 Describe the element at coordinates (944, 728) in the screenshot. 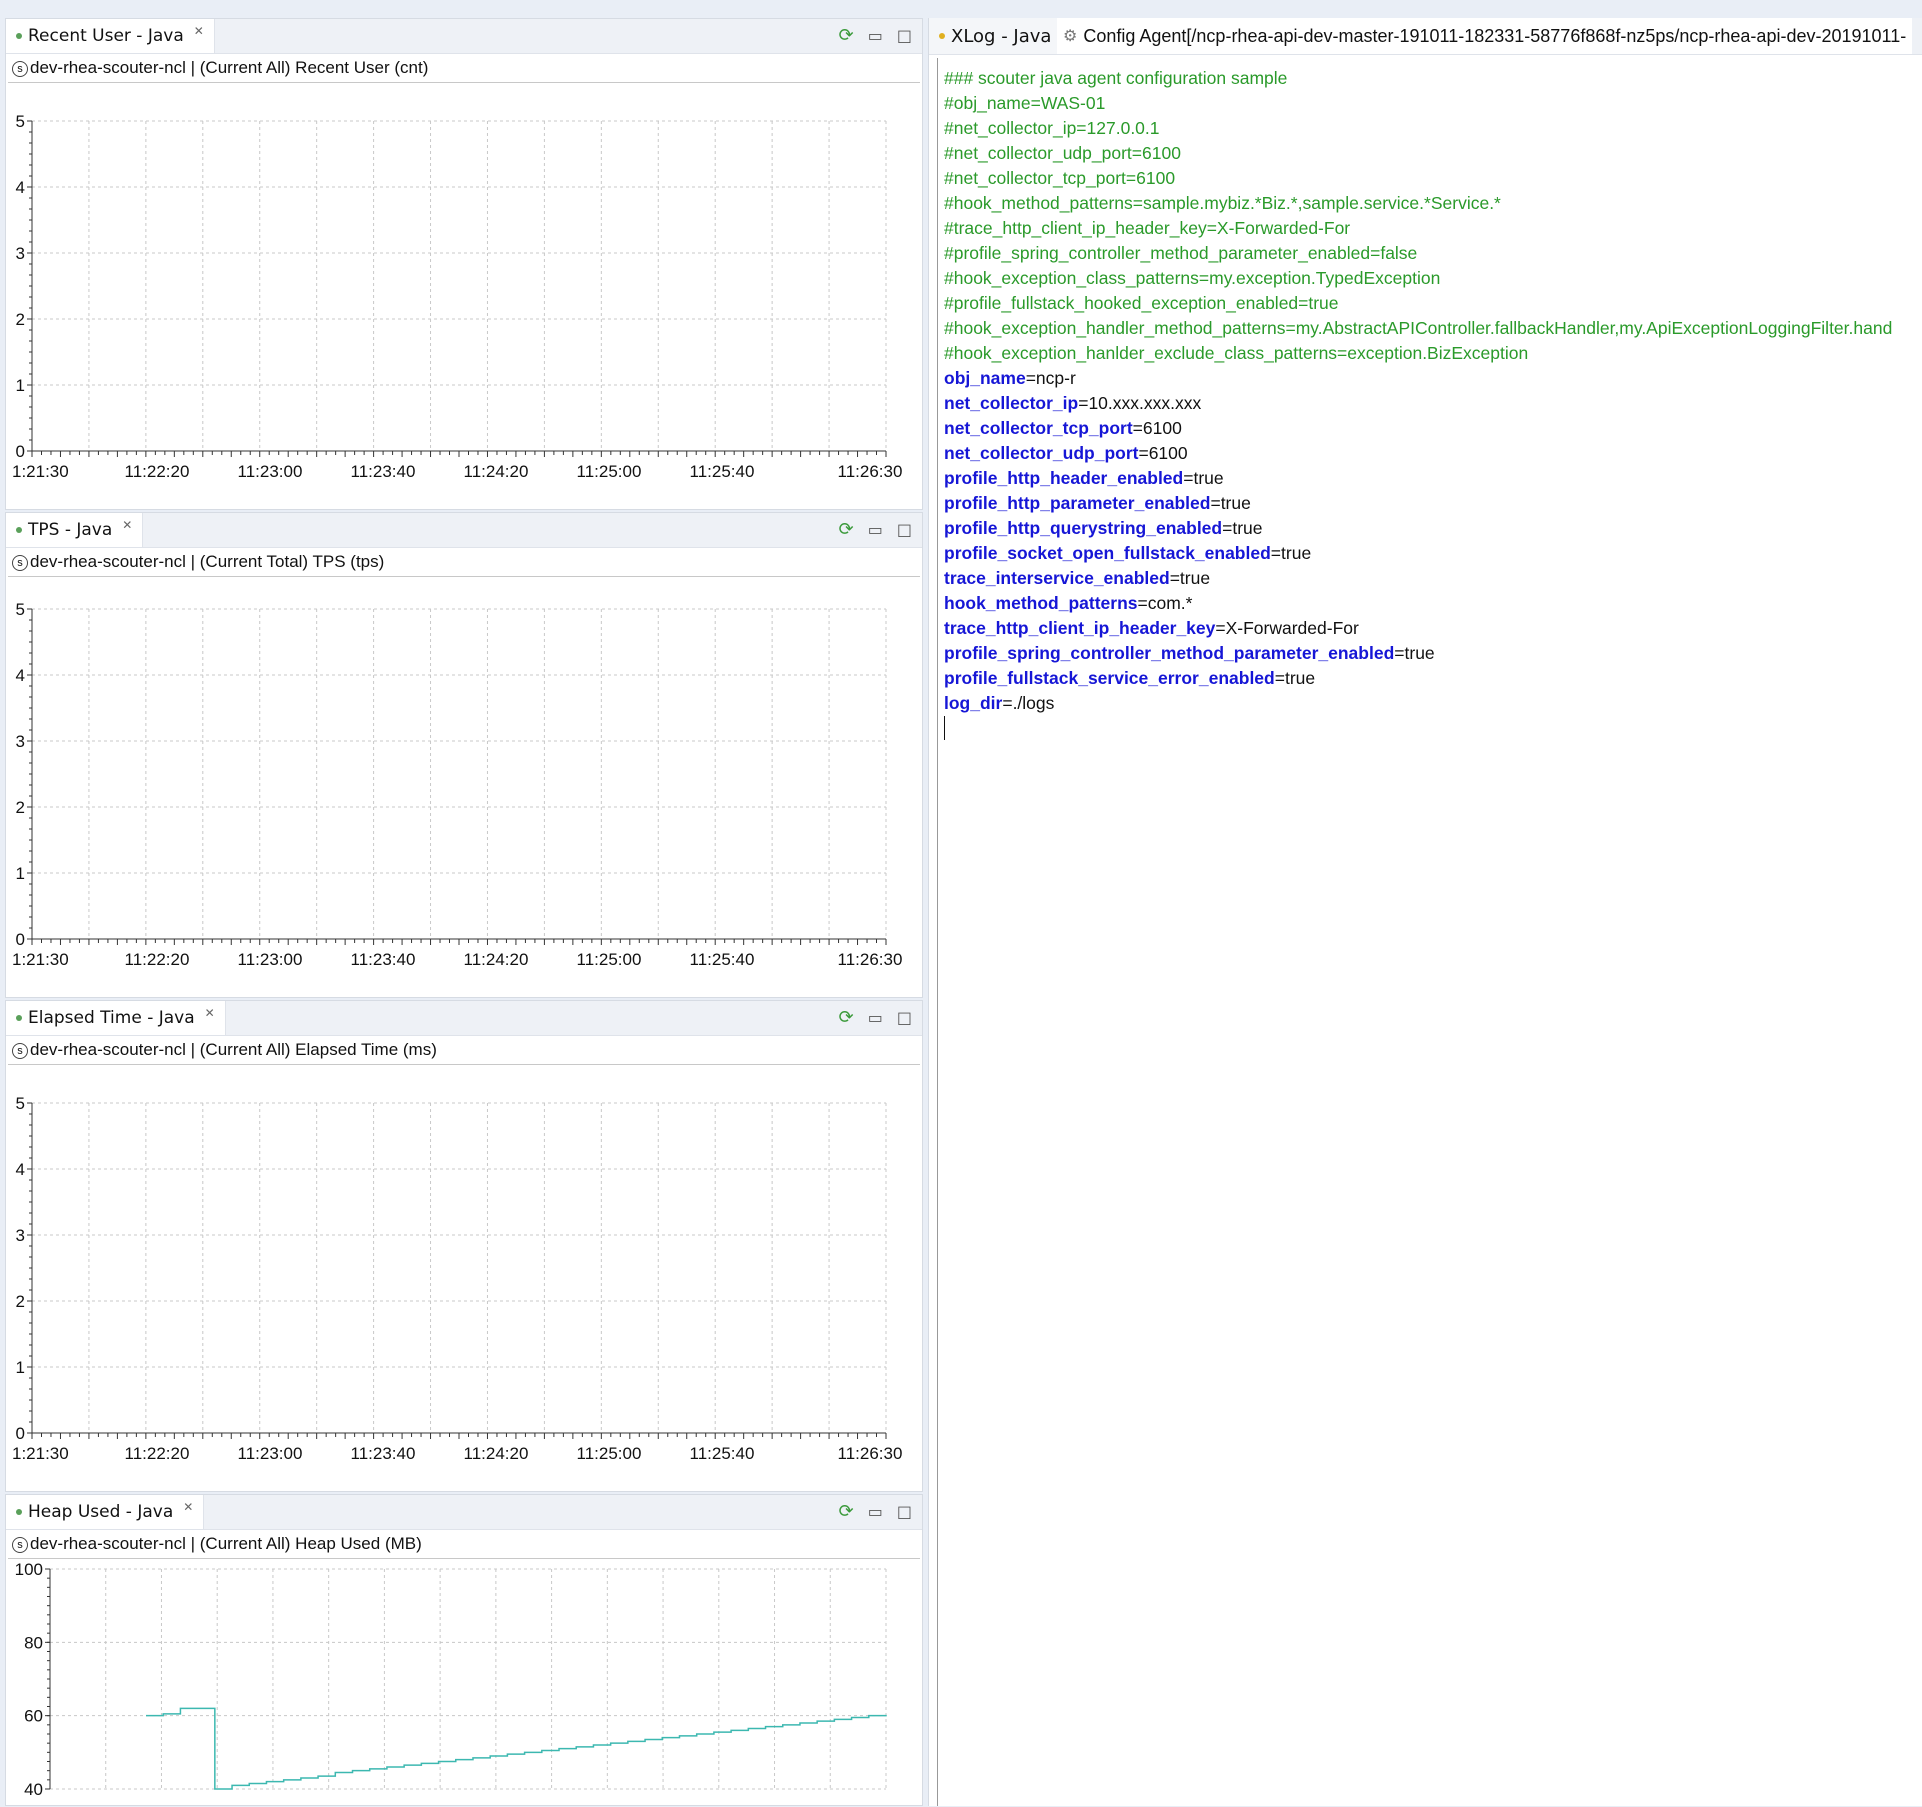

I see `text-cursor` at that location.